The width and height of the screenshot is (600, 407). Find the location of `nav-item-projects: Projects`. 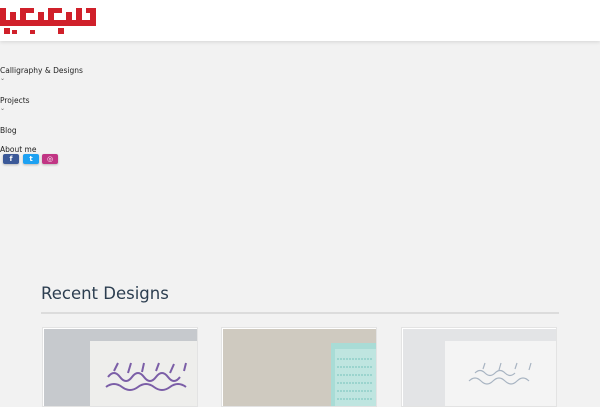

nav-item-projects: Projects is located at coordinates (15, 100).